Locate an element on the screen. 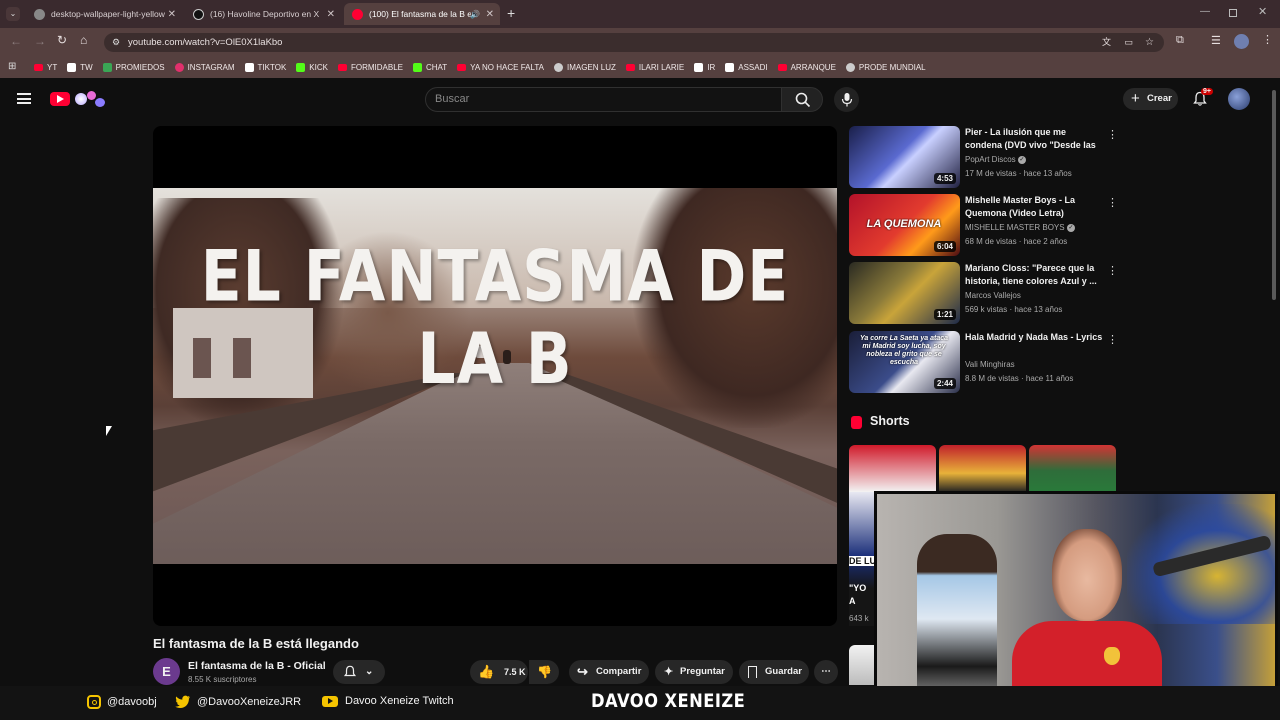  hamburger-menu-icon is located at coordinates (24, 98).